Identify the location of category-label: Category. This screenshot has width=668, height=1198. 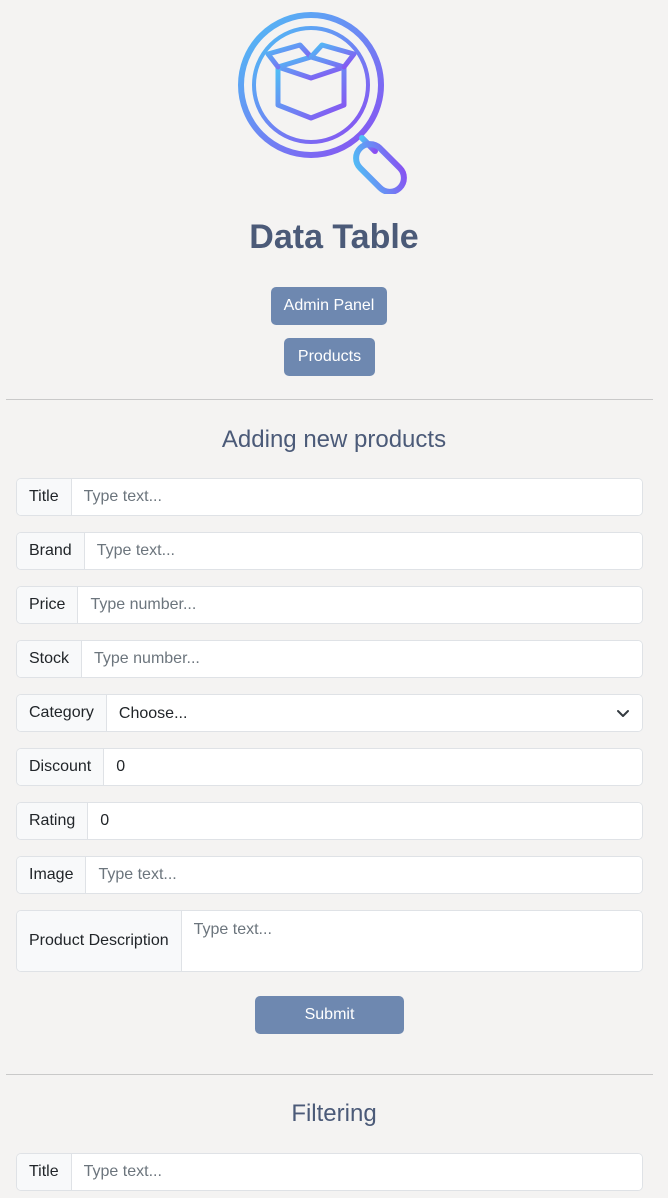
(62, 713).